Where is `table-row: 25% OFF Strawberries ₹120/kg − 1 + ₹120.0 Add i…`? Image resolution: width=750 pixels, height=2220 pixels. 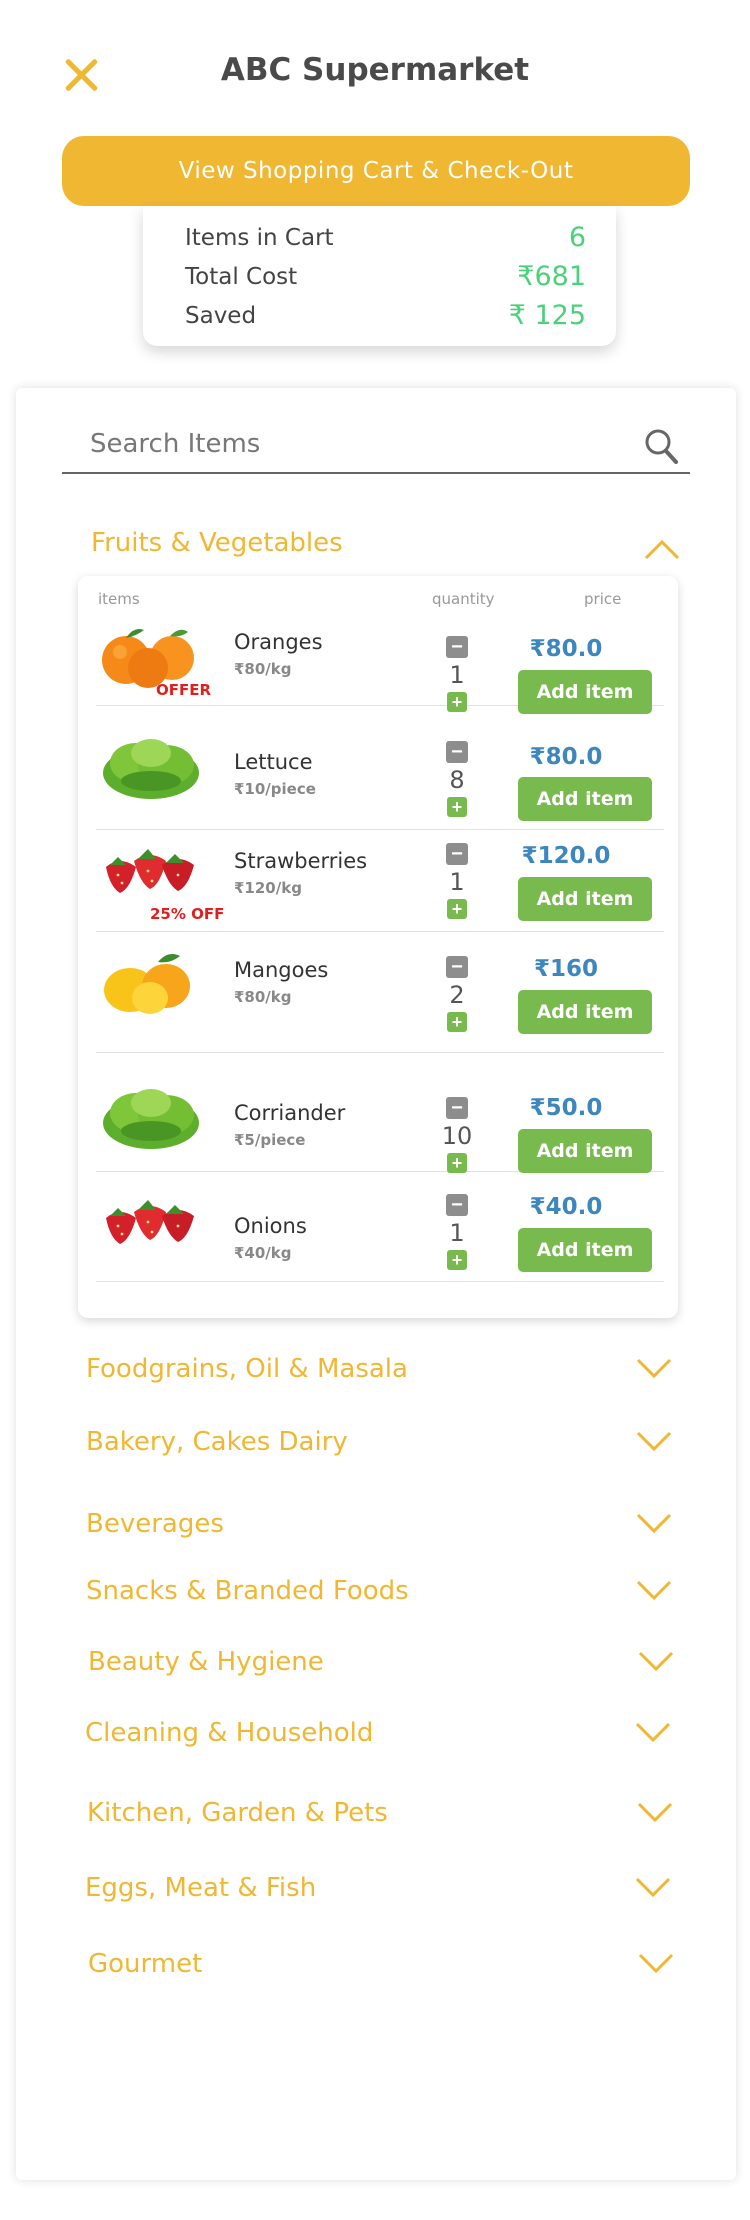 table-row: 25% OFF Strawberries ₹120/kg − 1 + ₹120.0 Add i… is located at coordinates (380, 876).